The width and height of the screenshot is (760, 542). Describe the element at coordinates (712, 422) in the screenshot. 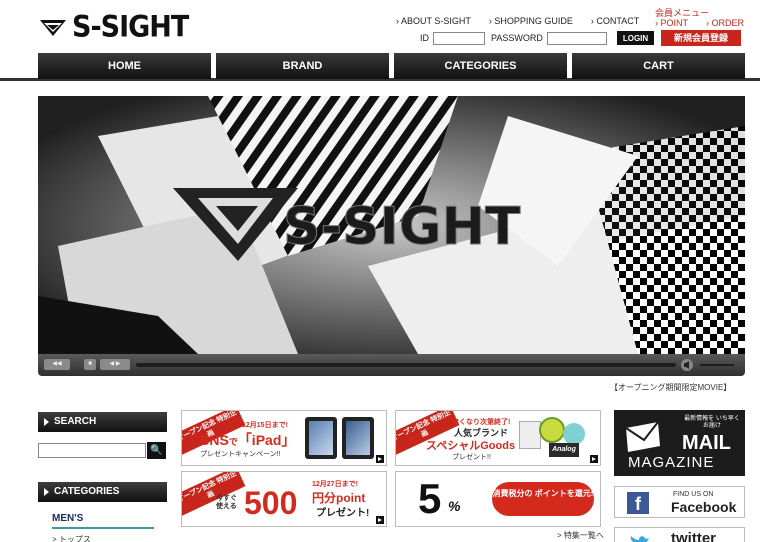

I see `mail-small-text: 最新情報を いち早くお届け` at that location.